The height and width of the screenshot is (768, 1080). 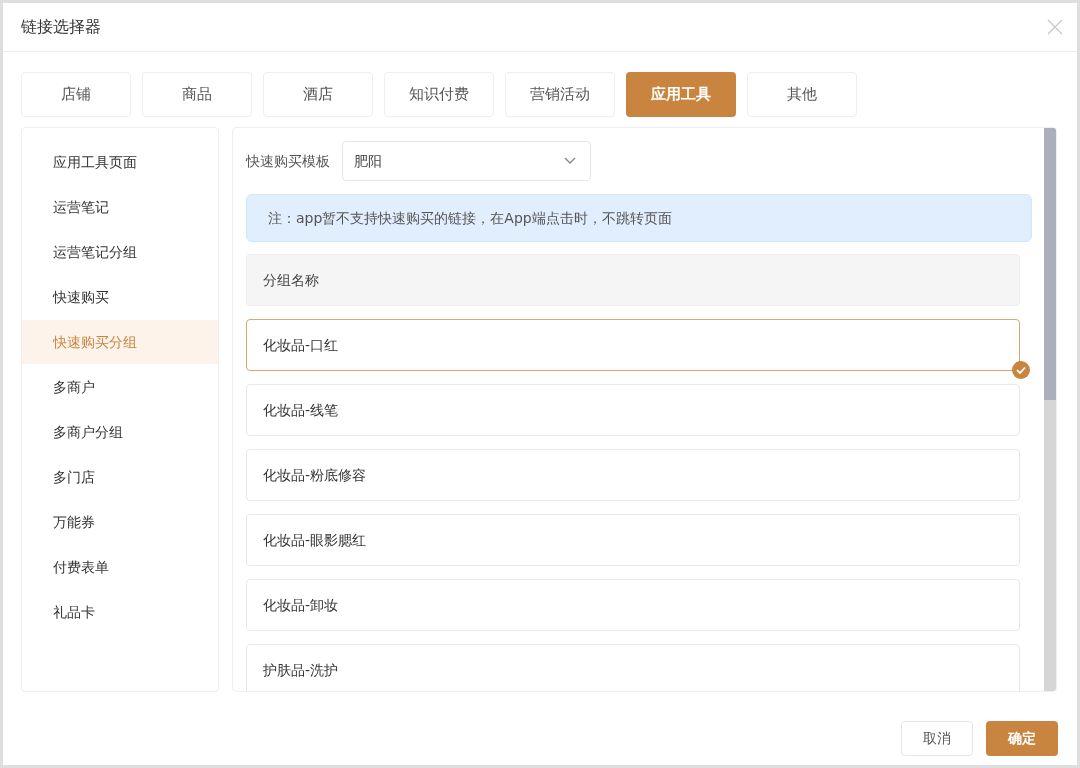 What do you see at coordinates (318, 94) in the screenshot?
I see `category-tab: 酒店` at bounding box center [318, 94].